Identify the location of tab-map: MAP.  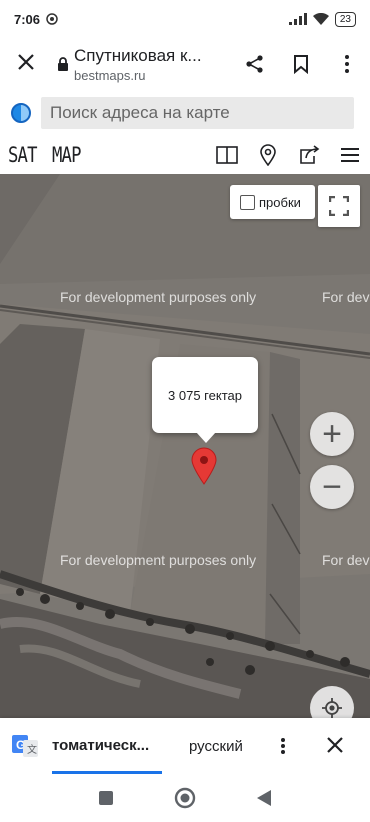
(70, 155).